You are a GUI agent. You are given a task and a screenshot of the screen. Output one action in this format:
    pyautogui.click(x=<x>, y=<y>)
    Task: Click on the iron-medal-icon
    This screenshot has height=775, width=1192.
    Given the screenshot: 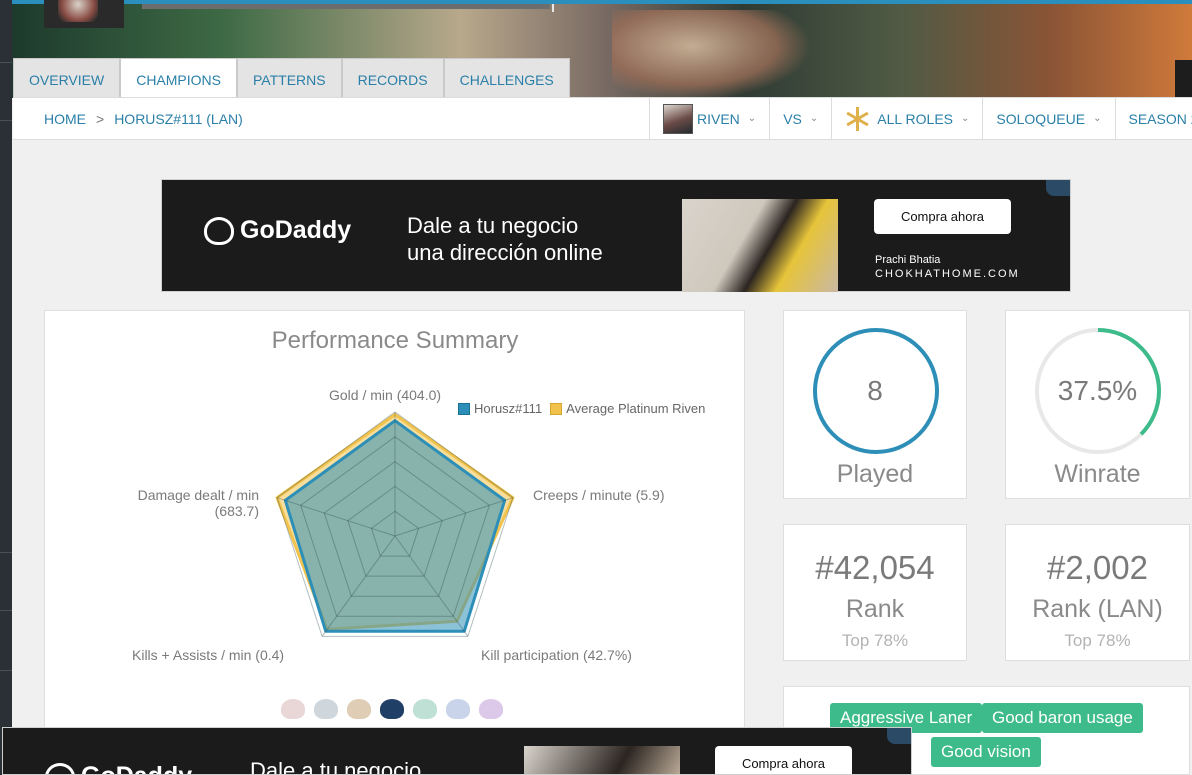 What is the action you would take?
    pyautogui.click(x=293, y=709)
    